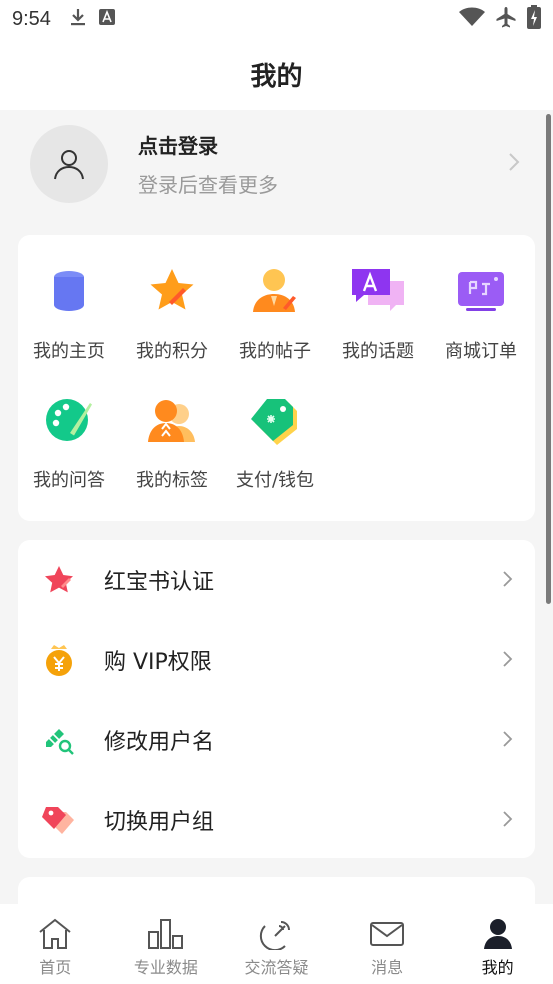  What do you see at coordinates (275, 480) in the screenshot?
I see `grid-label: 支付/钱包` at bounding box center [275, 480].